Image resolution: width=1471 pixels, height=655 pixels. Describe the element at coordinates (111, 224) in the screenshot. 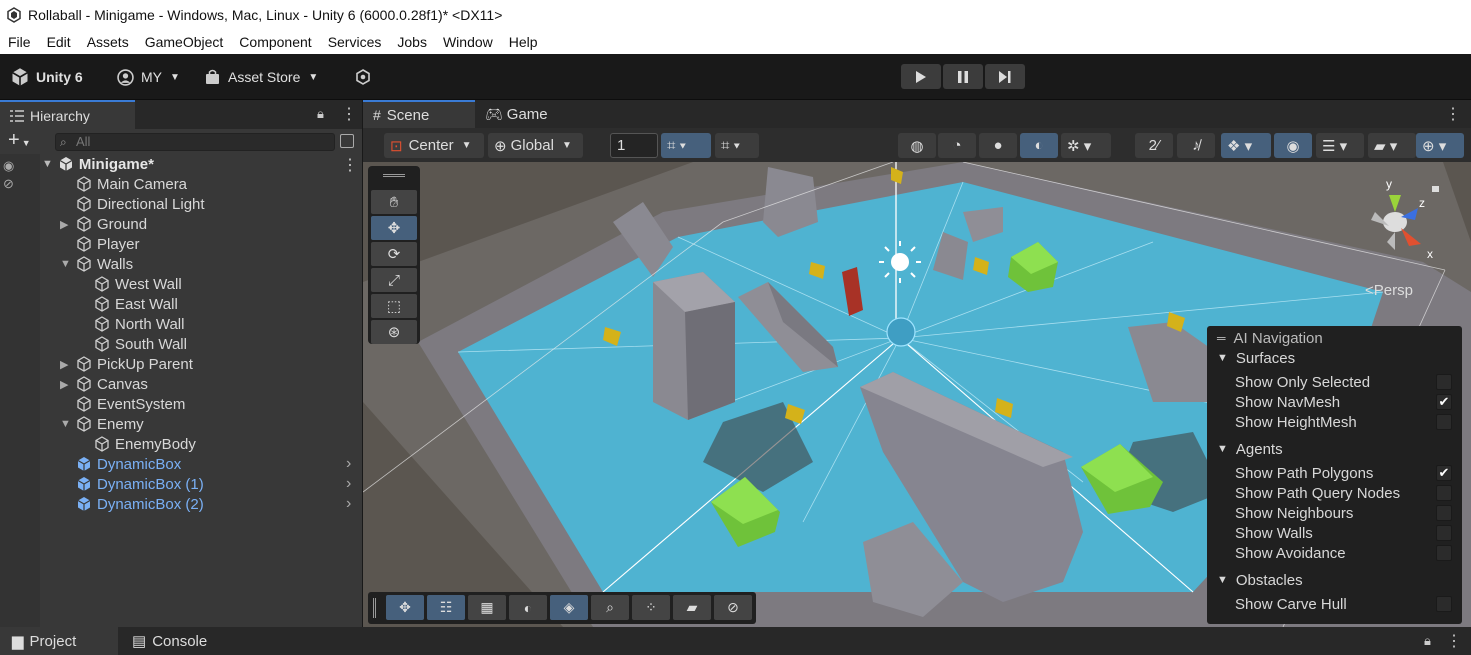

I see `hierarchy-item: Ground` at that location.